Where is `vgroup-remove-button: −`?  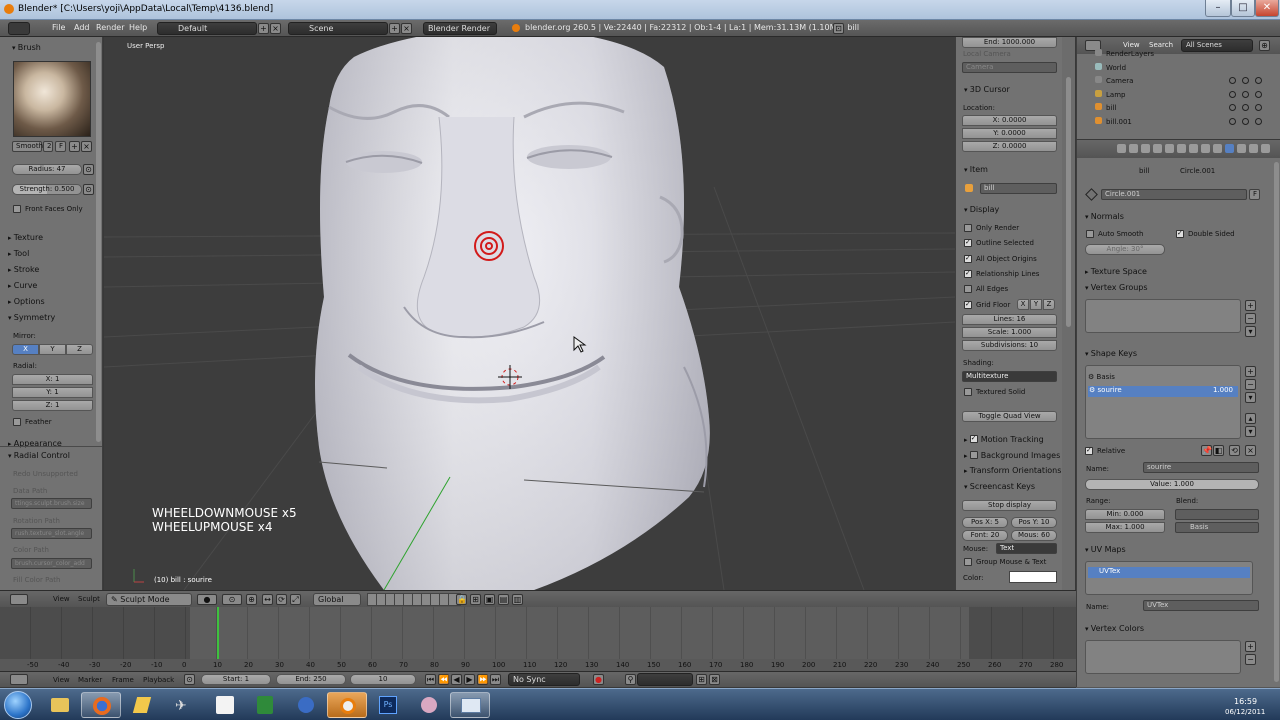
vgroup-remove-button: − is located at coordinates (1250, 318).